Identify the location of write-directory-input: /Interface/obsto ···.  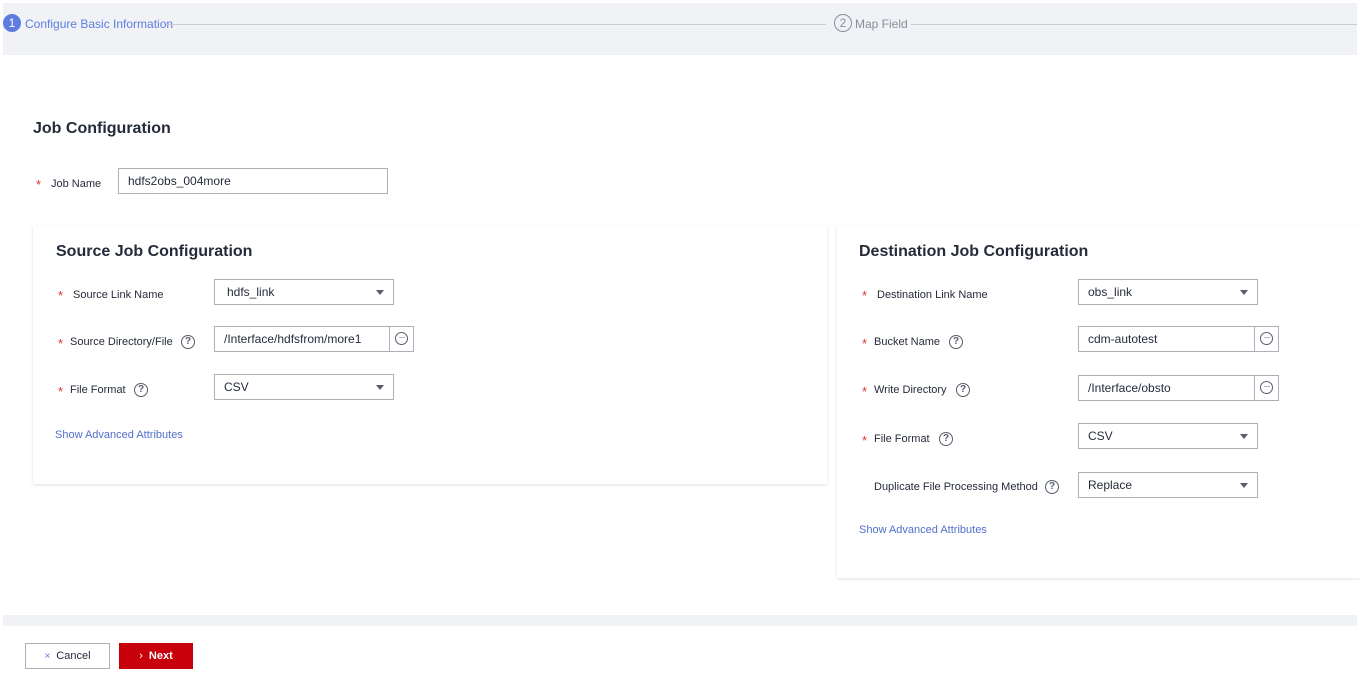
(1178, 388).